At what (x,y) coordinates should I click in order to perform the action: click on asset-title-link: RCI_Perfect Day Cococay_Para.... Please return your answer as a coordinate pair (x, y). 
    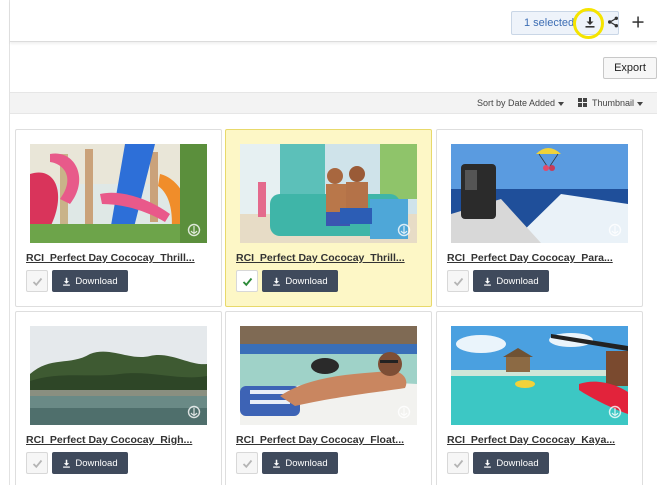
    Looking at the image, I should click on (542, 258).